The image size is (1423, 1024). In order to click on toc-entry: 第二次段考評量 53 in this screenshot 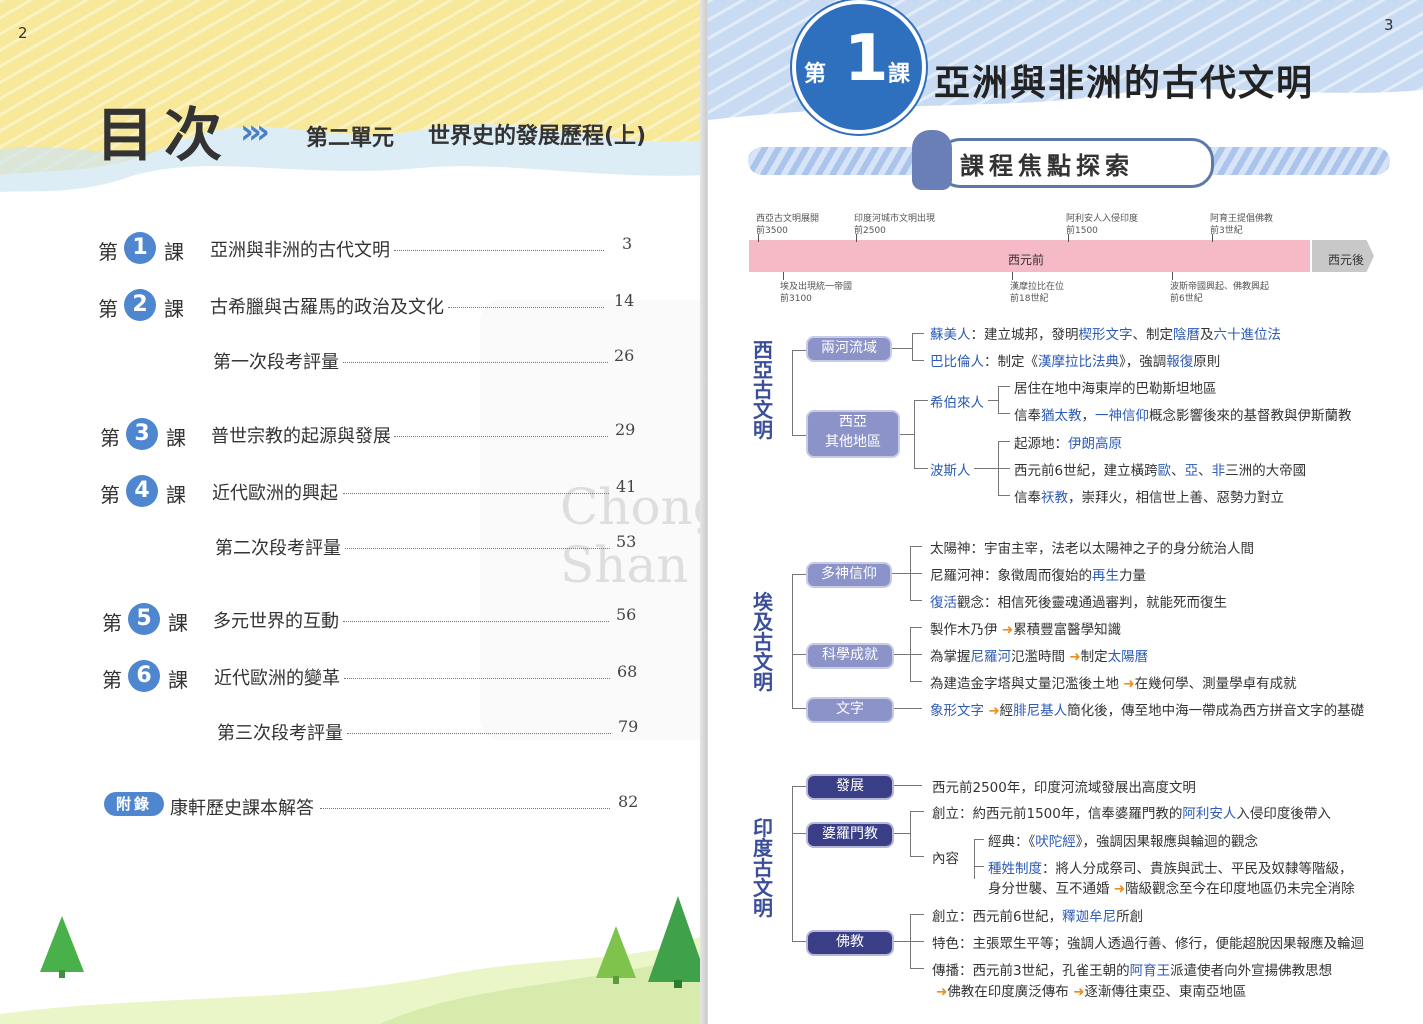, I will do `click(368, 548)`.